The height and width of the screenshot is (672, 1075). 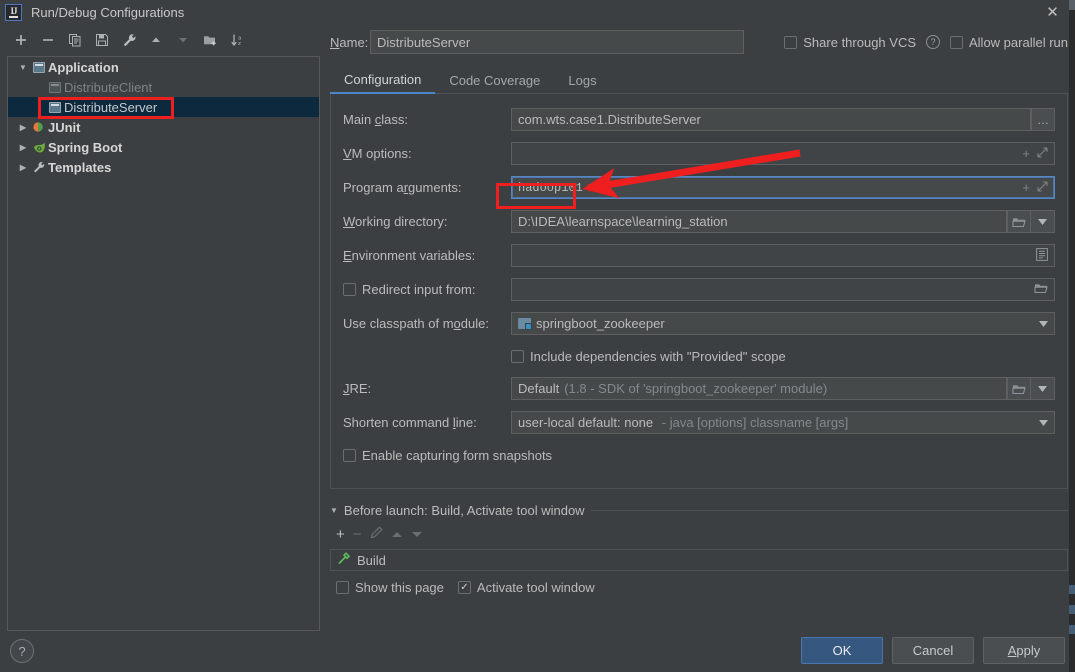 What do you see at coordinates (22, 651) in the screenshot?
I see `help-button: ?` at bounding box center [22, 651].